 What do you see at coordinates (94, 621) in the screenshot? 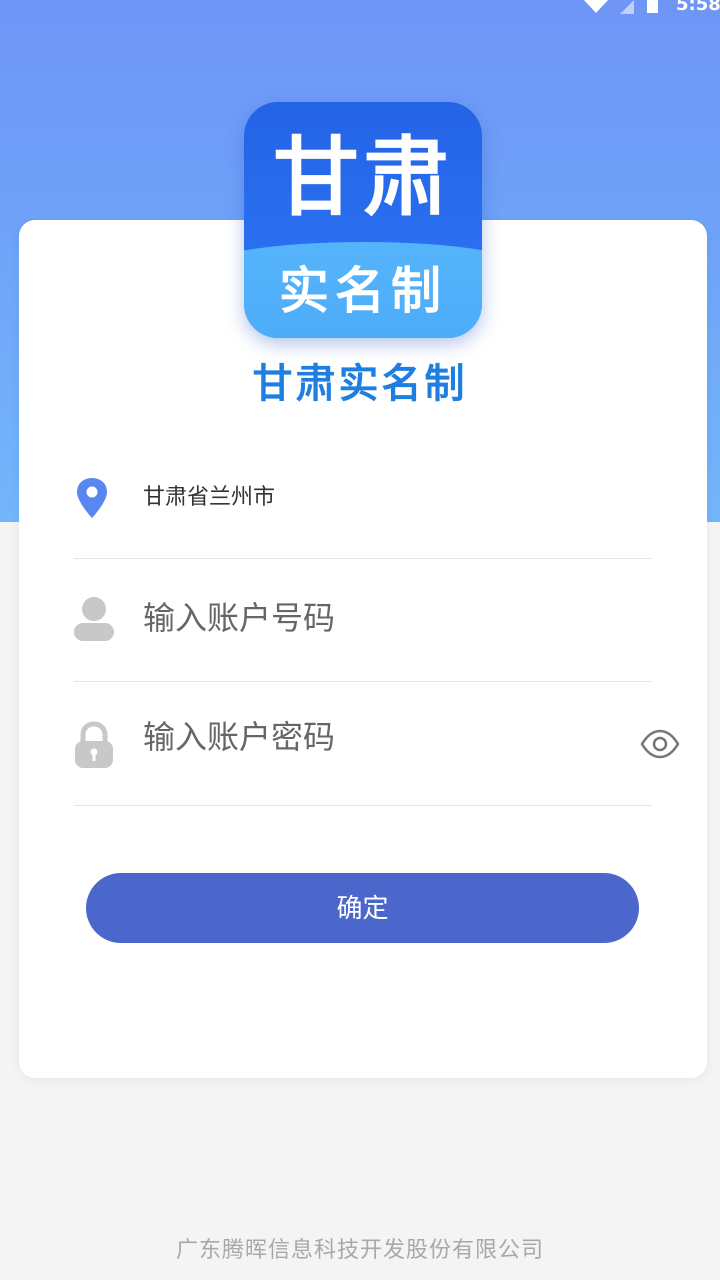
I see `user-icon` at bounding box center [94, 621].